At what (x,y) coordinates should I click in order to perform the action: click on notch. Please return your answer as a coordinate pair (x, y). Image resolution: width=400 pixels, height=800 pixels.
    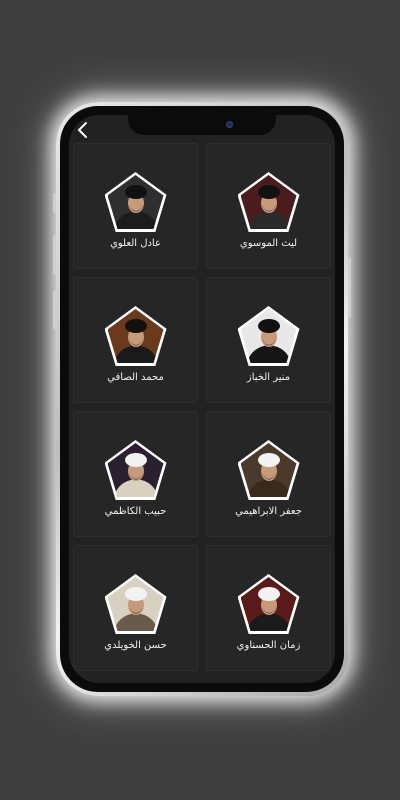
    Looking at the image, I should click on (202, 125).